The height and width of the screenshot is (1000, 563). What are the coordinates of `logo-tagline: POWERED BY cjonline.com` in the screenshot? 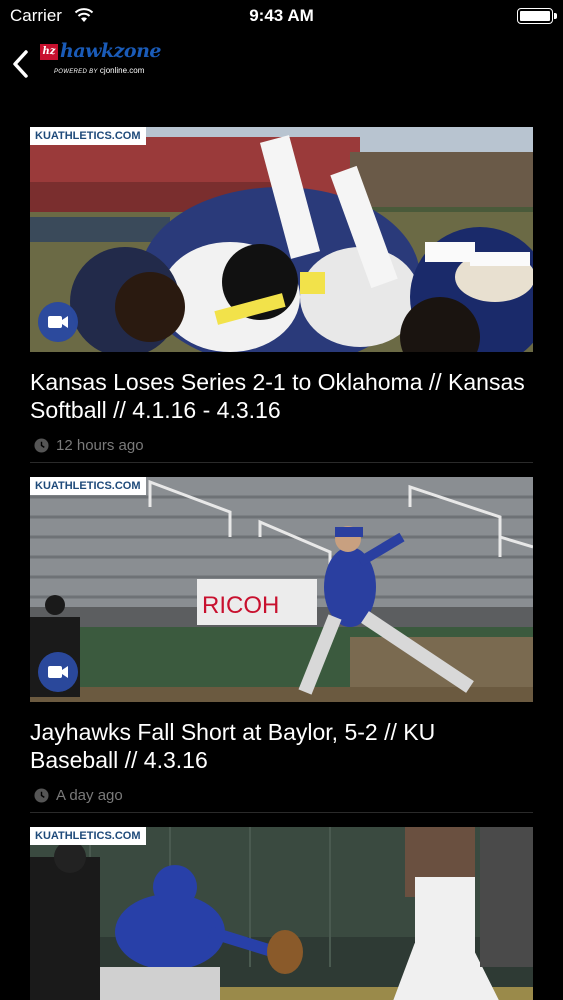 It's located at (99, 70).